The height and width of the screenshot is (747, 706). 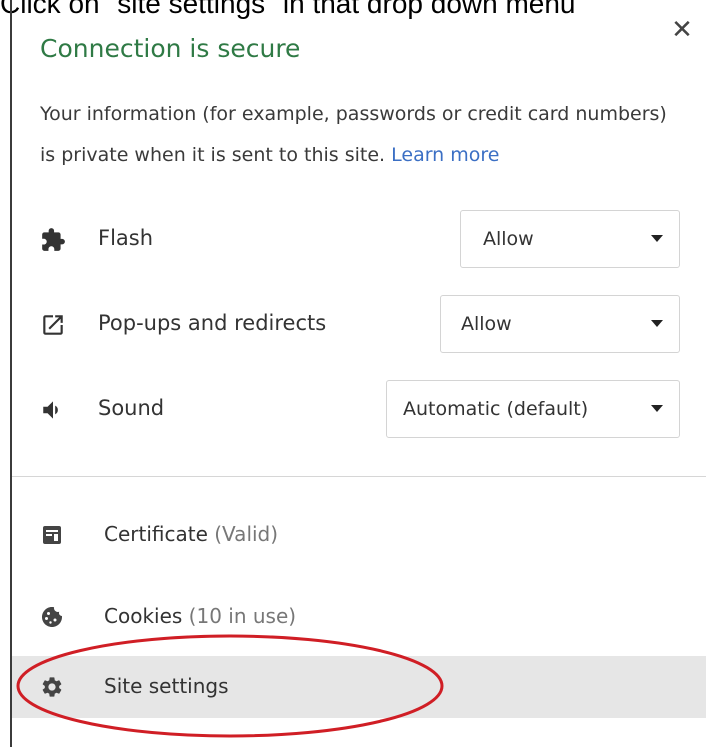 What do you see at coordinates (53, 325) in the screenshot?
I see `popup-redirect-icon` at bounding box center [53, 325].